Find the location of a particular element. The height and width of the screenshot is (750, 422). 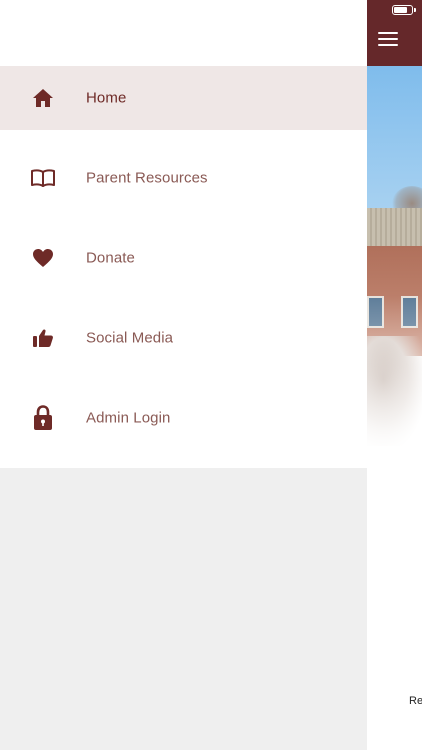

top-app-bar is located at coordinates (394, 33).